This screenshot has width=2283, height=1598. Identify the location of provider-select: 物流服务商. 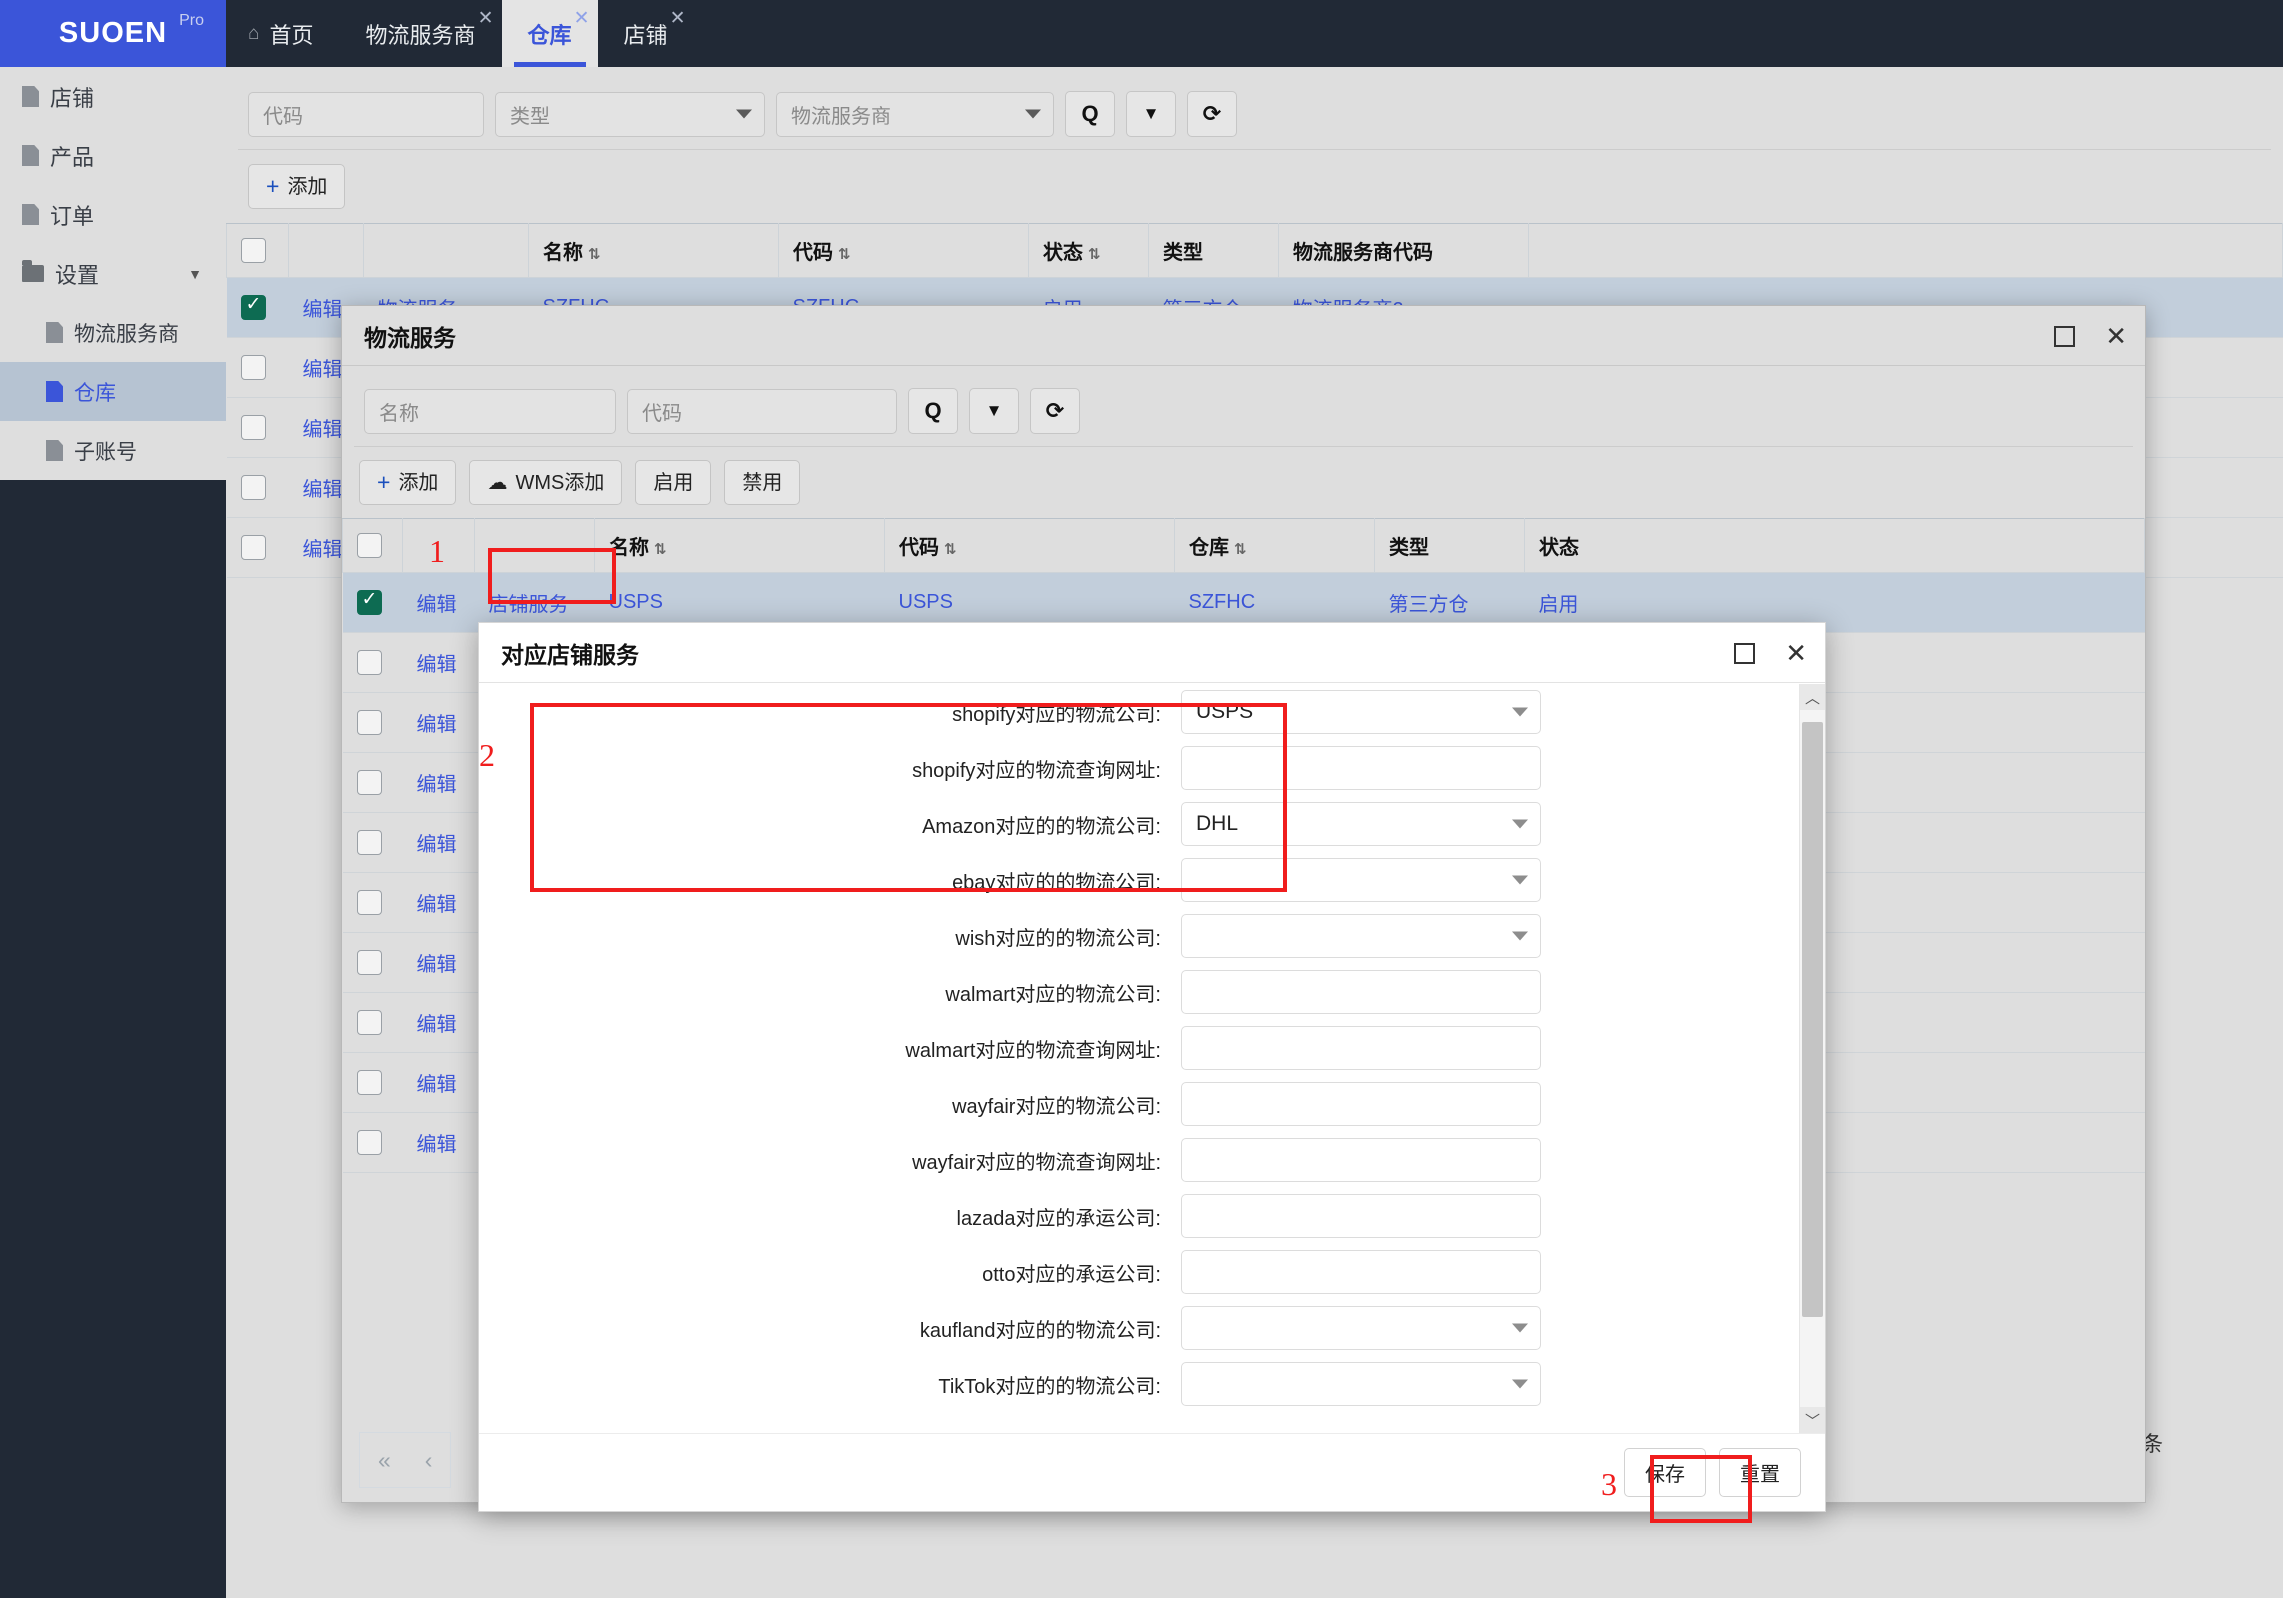
(915, 114).